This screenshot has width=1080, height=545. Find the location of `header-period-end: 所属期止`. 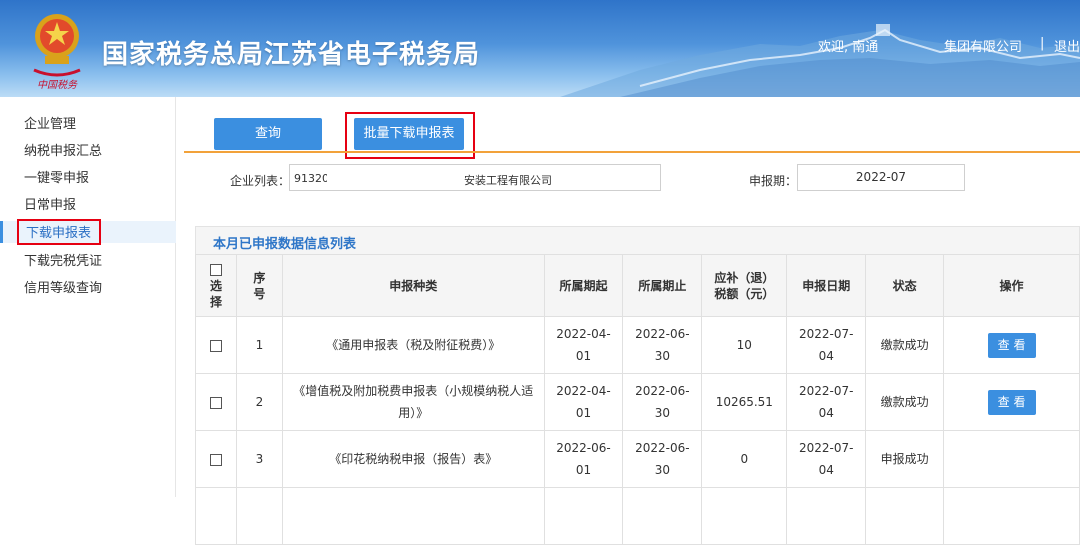

header-period-end: 所属期止 is located at coordinates (662, 285).